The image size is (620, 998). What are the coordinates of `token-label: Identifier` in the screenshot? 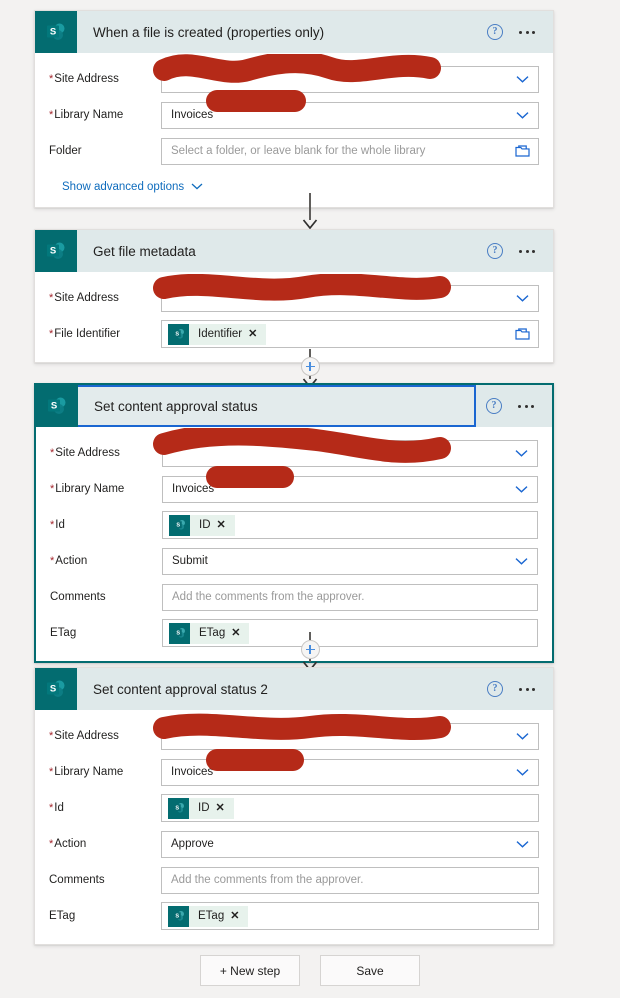 It's located at (220, 334).